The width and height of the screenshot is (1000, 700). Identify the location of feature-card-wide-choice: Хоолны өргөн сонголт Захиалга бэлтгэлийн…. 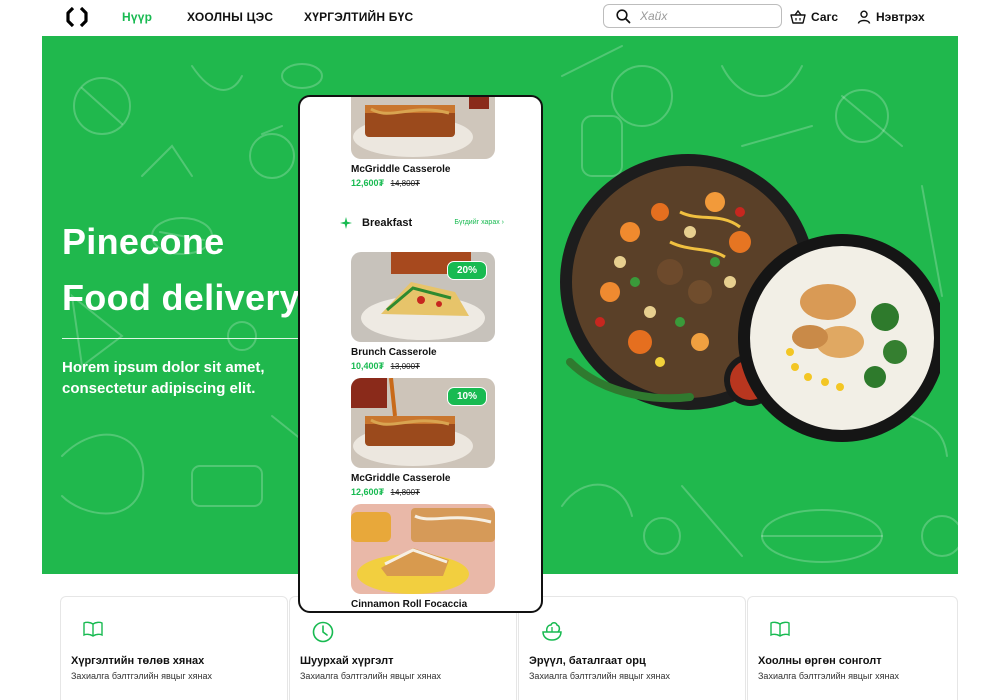
(852, 648).